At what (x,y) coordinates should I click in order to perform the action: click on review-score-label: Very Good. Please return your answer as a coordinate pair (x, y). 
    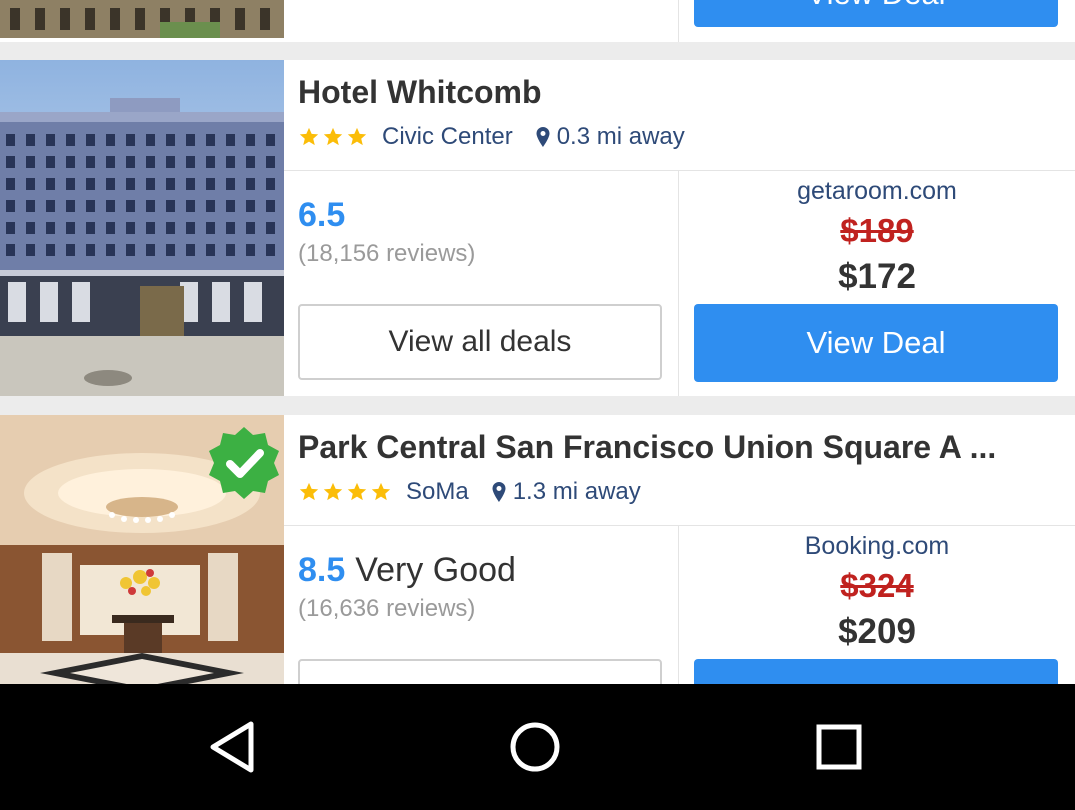
    Looking at the image, I should click on (435, 570).